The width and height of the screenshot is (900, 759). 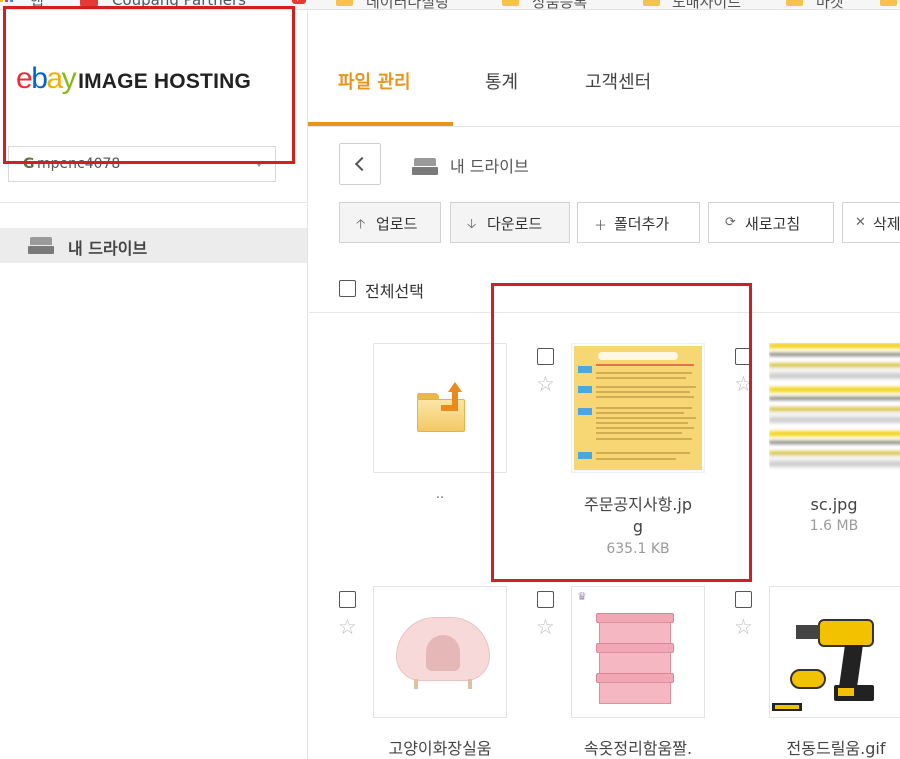 What do you see at coordinates (46, 78) in the screenshot?
I see `ebay-logo: ebay` at bounding box center [46, 78].